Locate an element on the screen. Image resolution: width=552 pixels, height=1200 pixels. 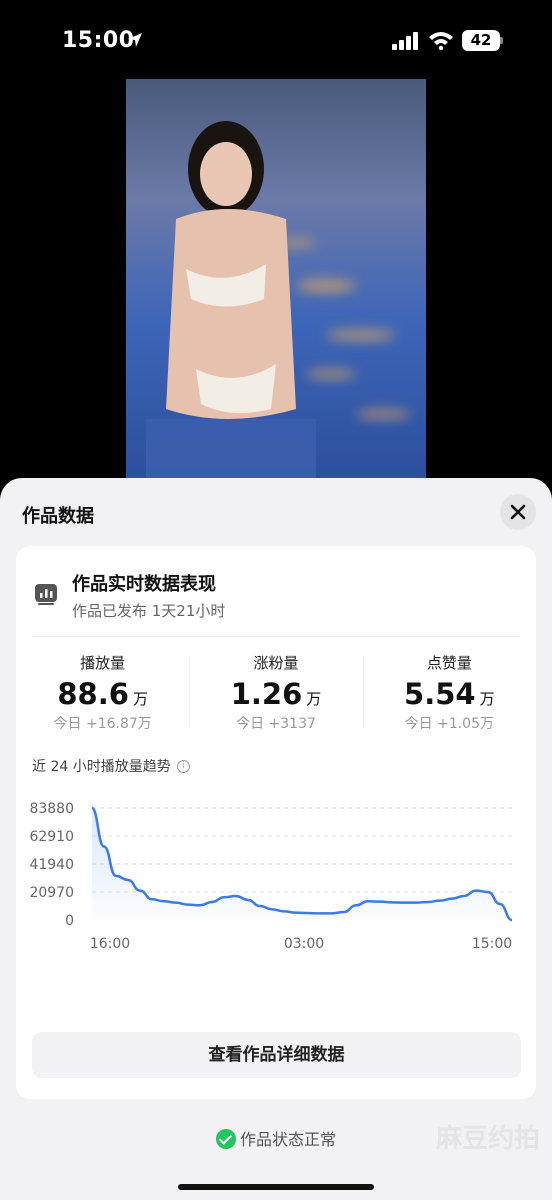
y-tick-label: 41940 is located at coordinates (51, 865).